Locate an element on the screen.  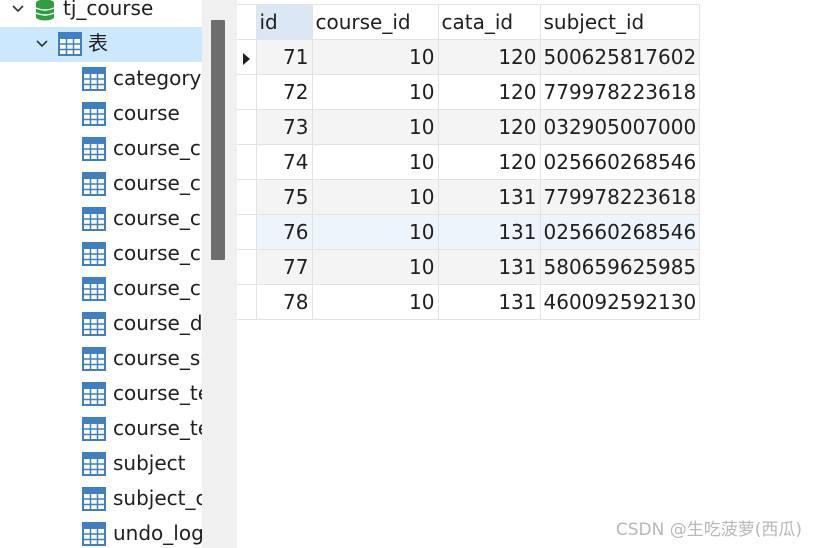
grid-corner-cell is located at coordinates (247, 22).